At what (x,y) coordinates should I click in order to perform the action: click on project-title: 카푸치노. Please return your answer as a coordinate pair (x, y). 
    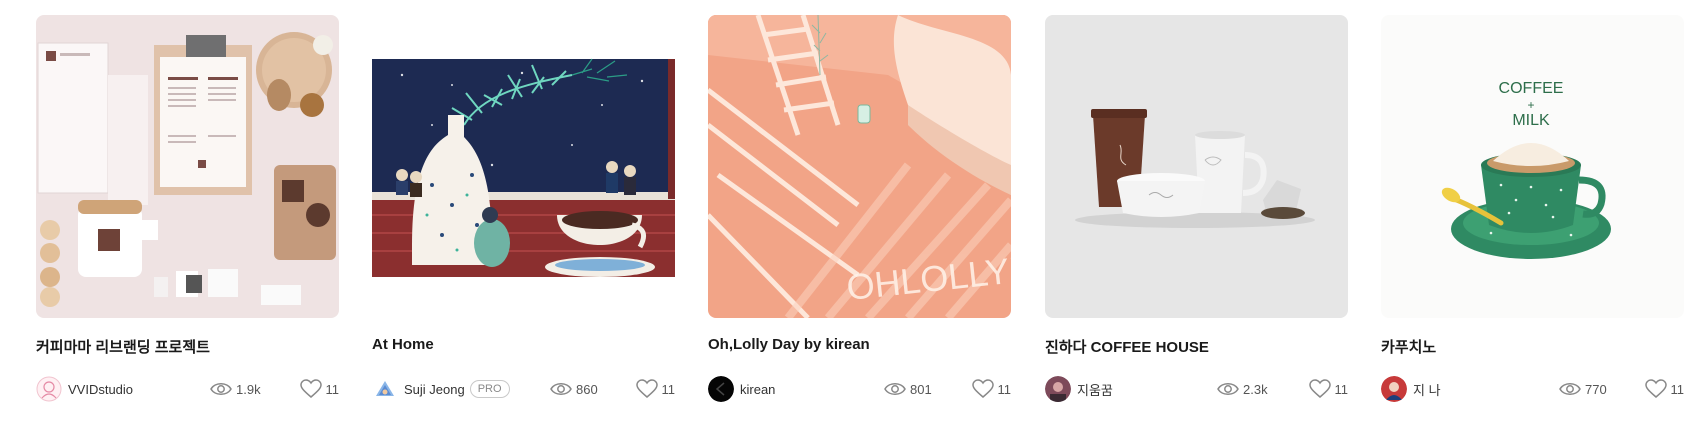
    Looking at the image, I should click on (1532, 346).